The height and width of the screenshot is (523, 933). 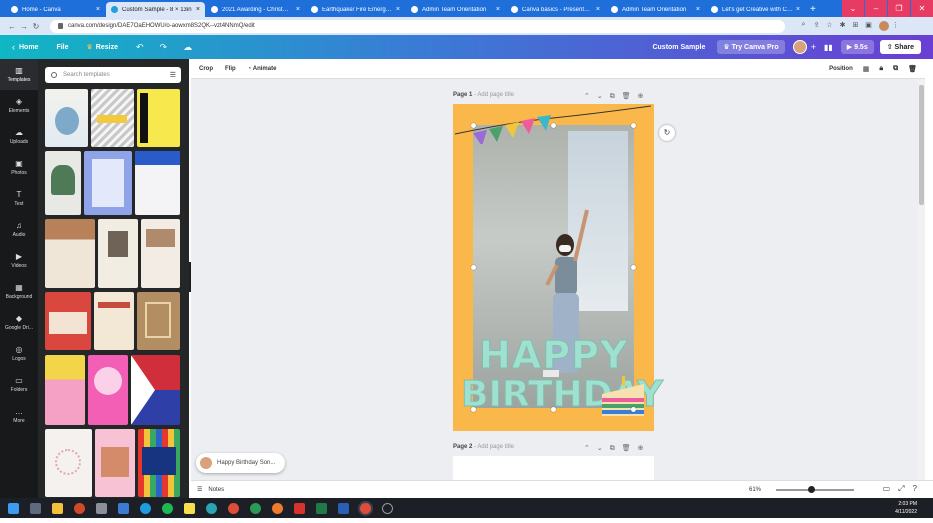 What do you see at coordinates (868, 26) in the screenshot?
I see `sidebar-icon: ▣` at bounding box center [868, 26].